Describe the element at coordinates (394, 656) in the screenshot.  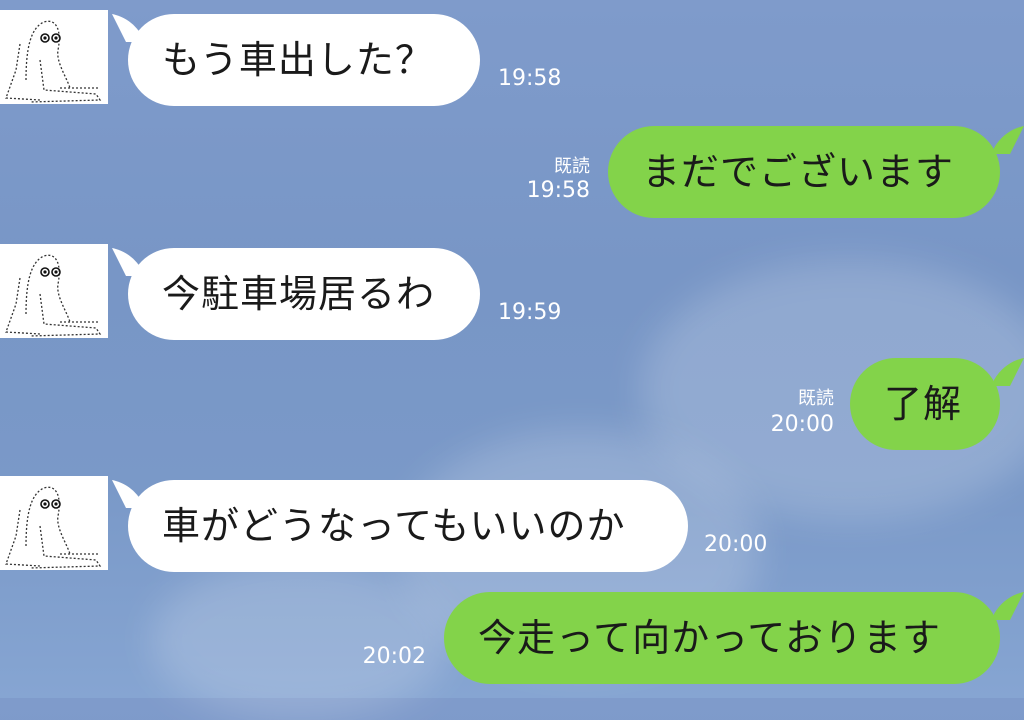
I see `message-time: 20:02` at that location.